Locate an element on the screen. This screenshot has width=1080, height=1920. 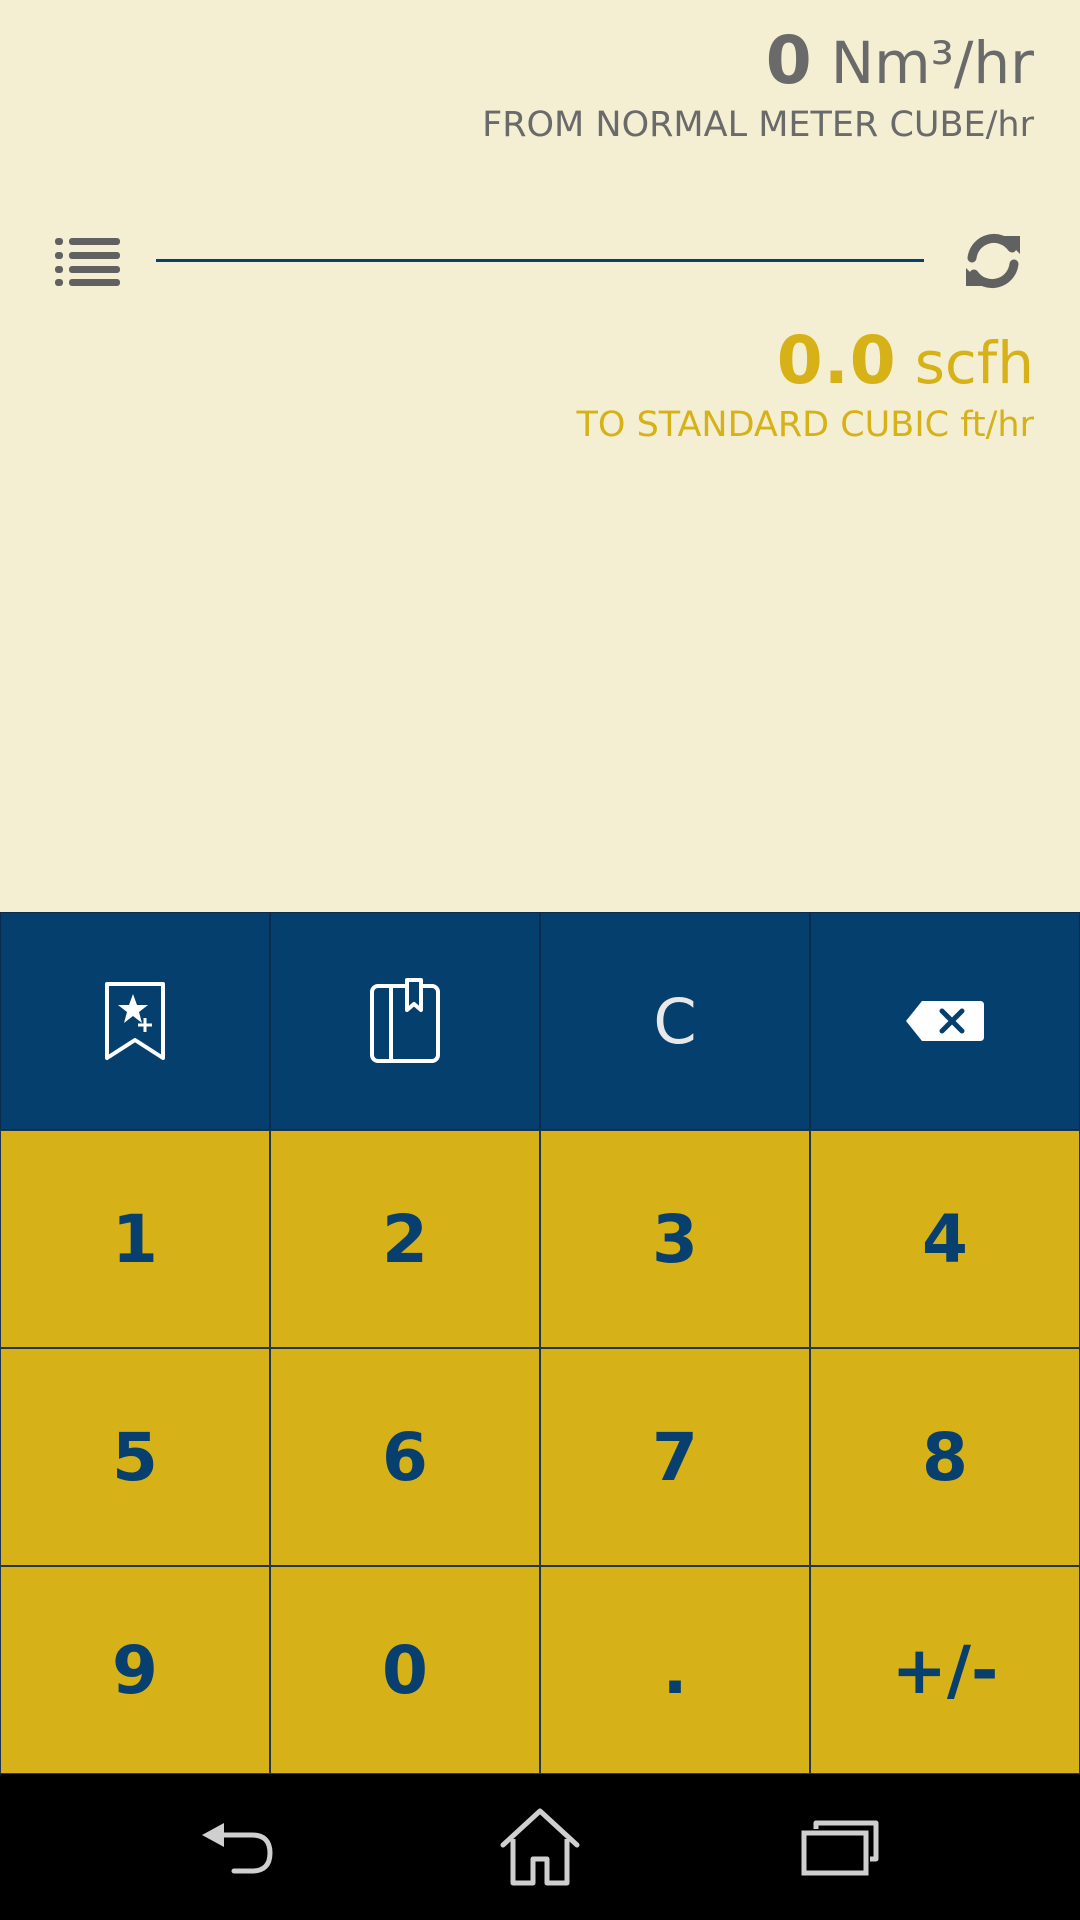
to-value-line: 0.0 scfh is located at coordinates (805, 360).